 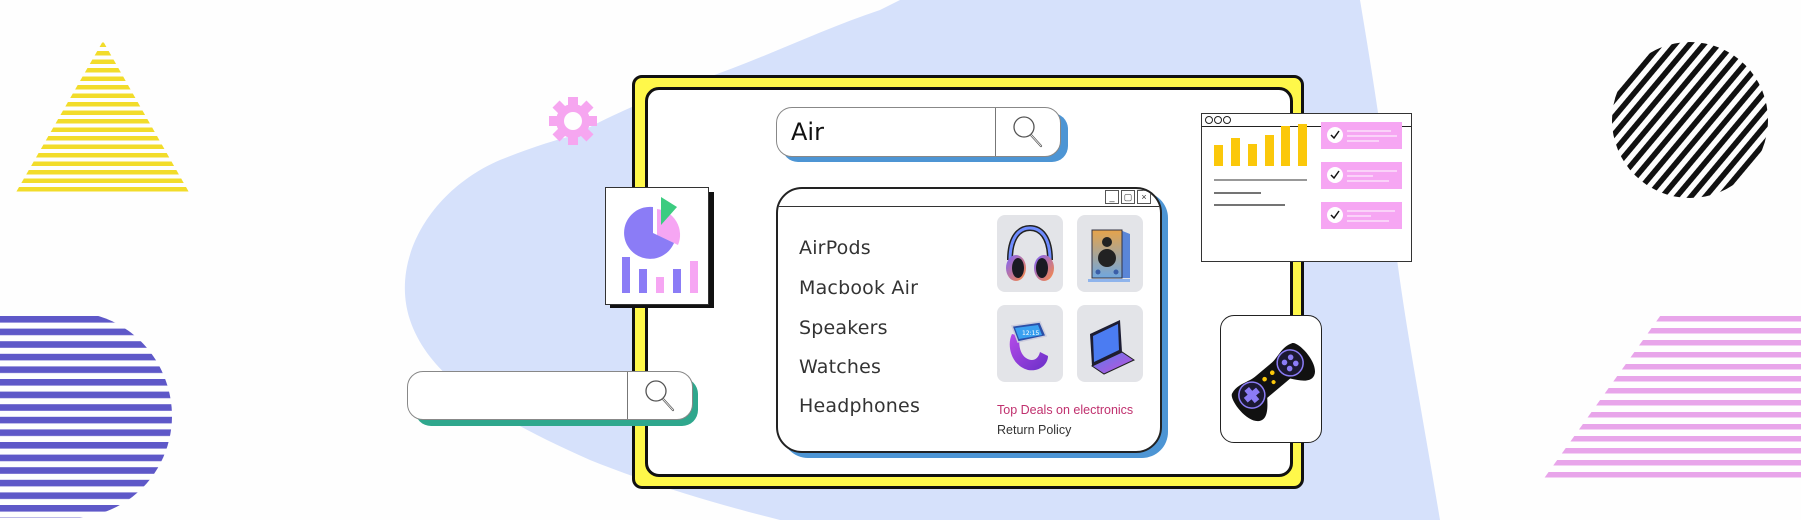 I want to click on headphones-icon, so click(x=1030, y=252).